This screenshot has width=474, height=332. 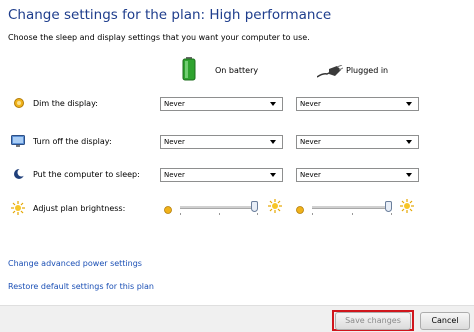 I want to click on dim-display-icon, so click(x=19, y=103).